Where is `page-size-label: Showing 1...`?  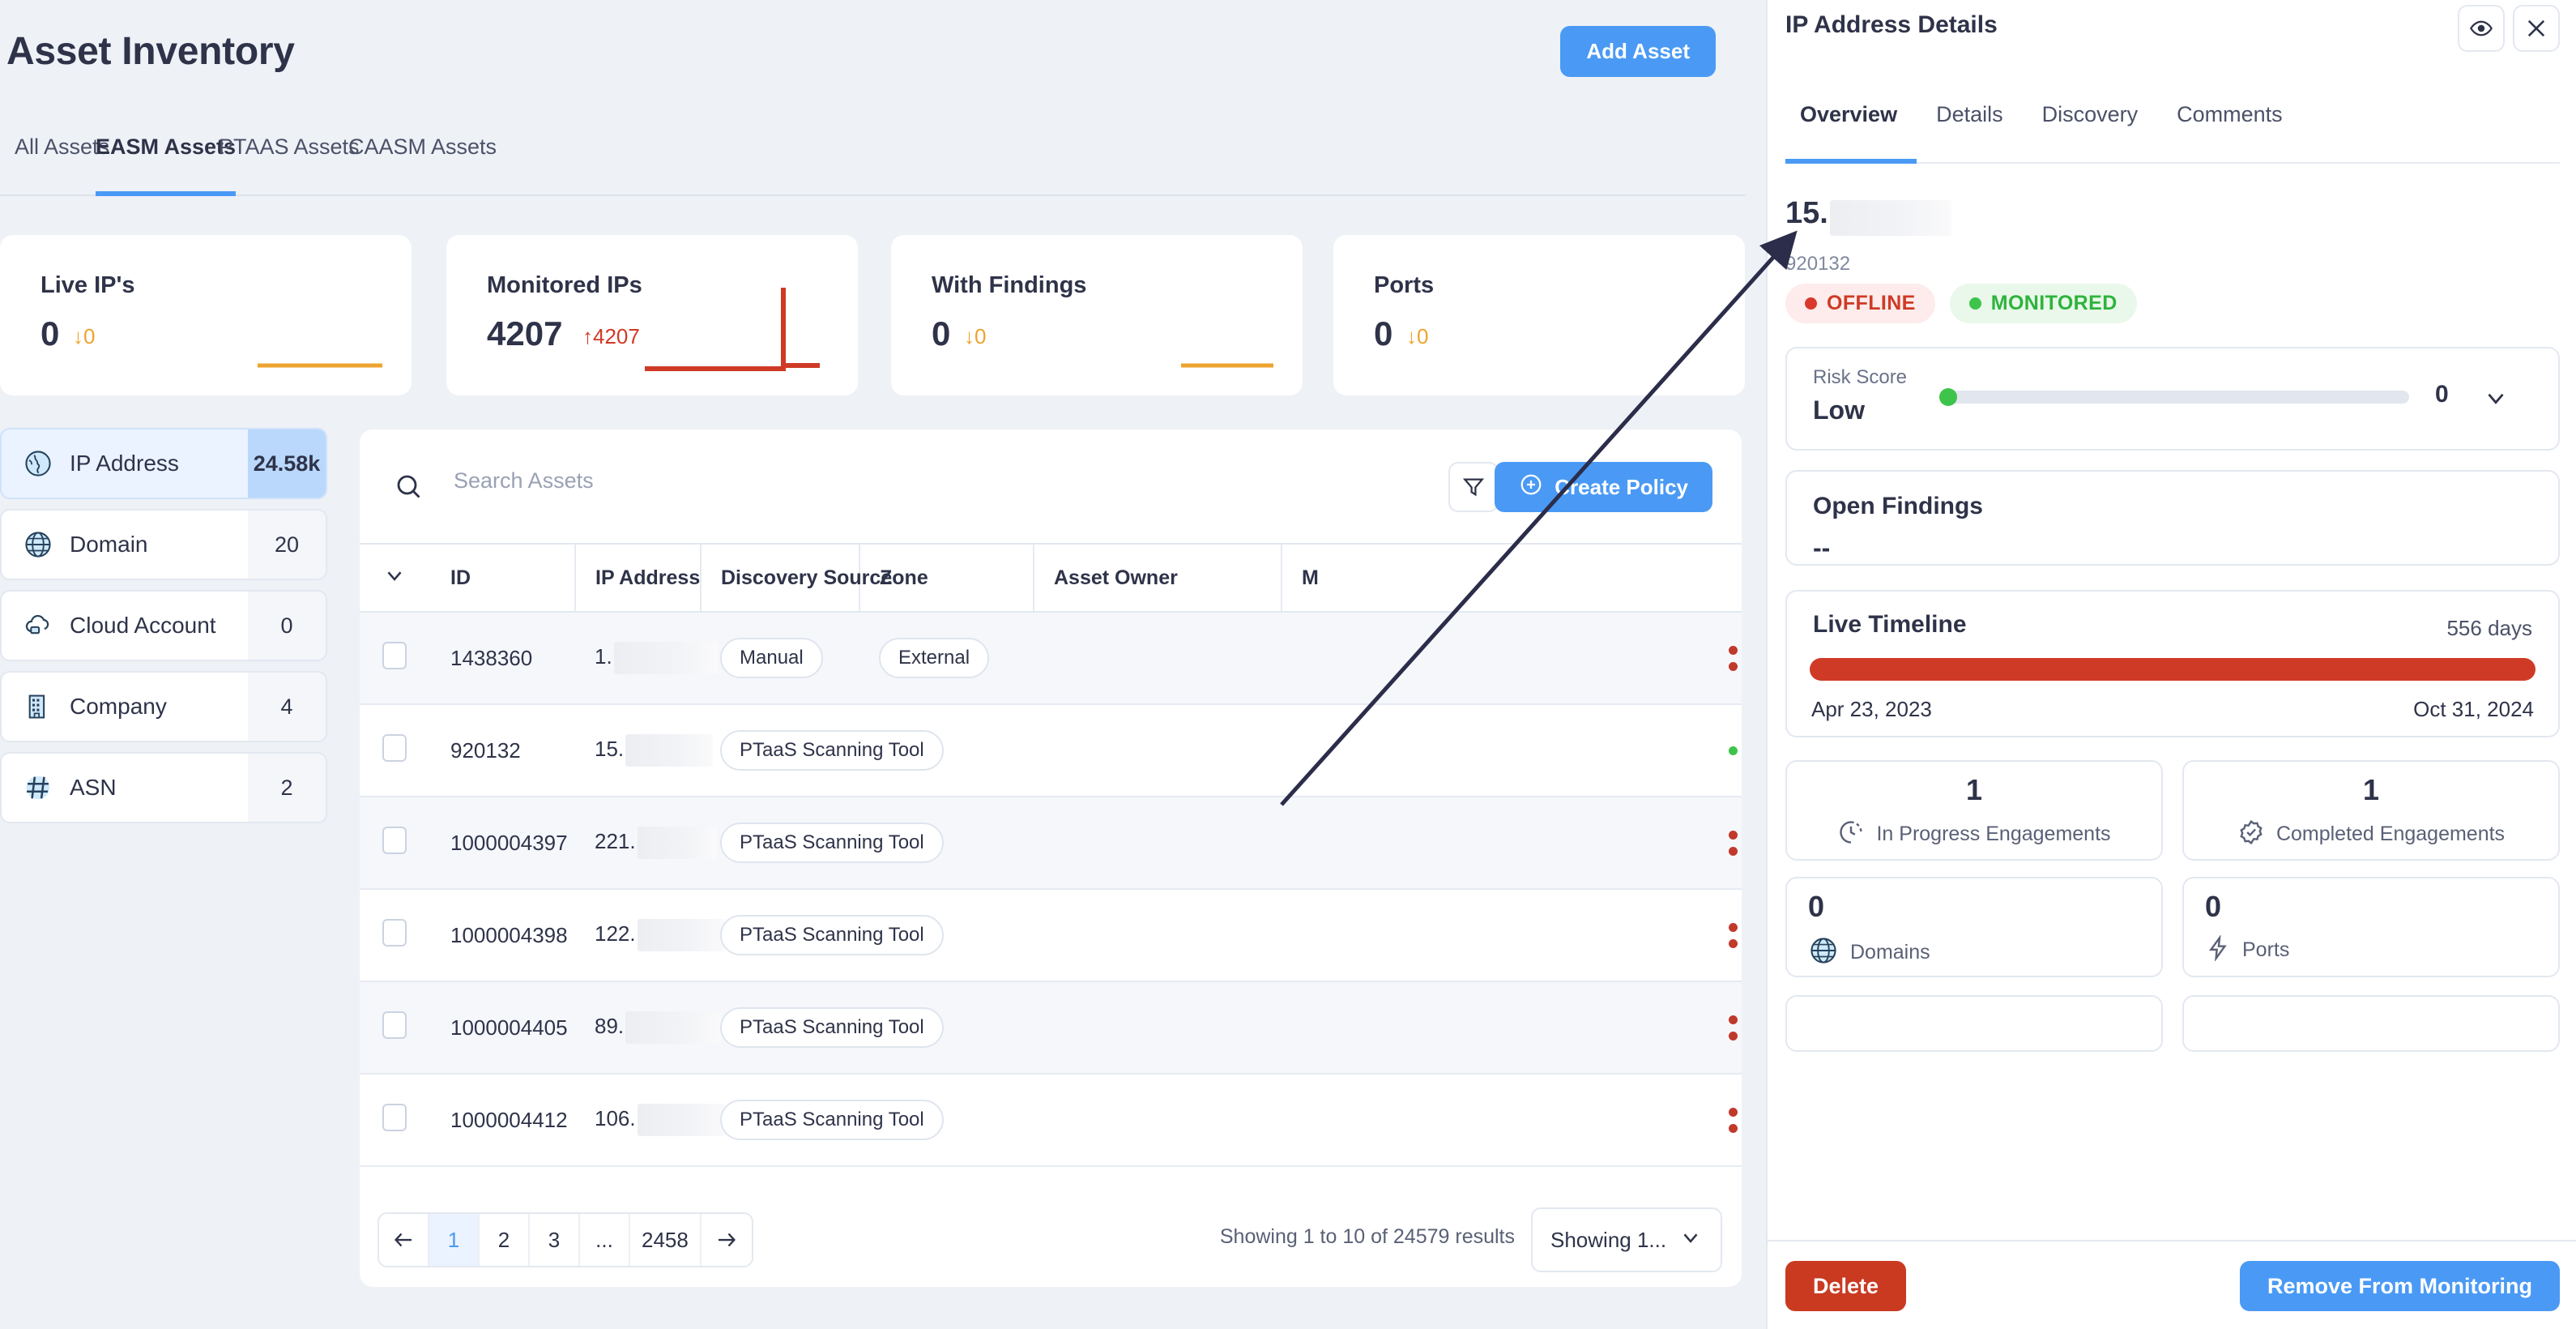 page-size-label: Showing 1... is located at coordinates (1608, 1240).